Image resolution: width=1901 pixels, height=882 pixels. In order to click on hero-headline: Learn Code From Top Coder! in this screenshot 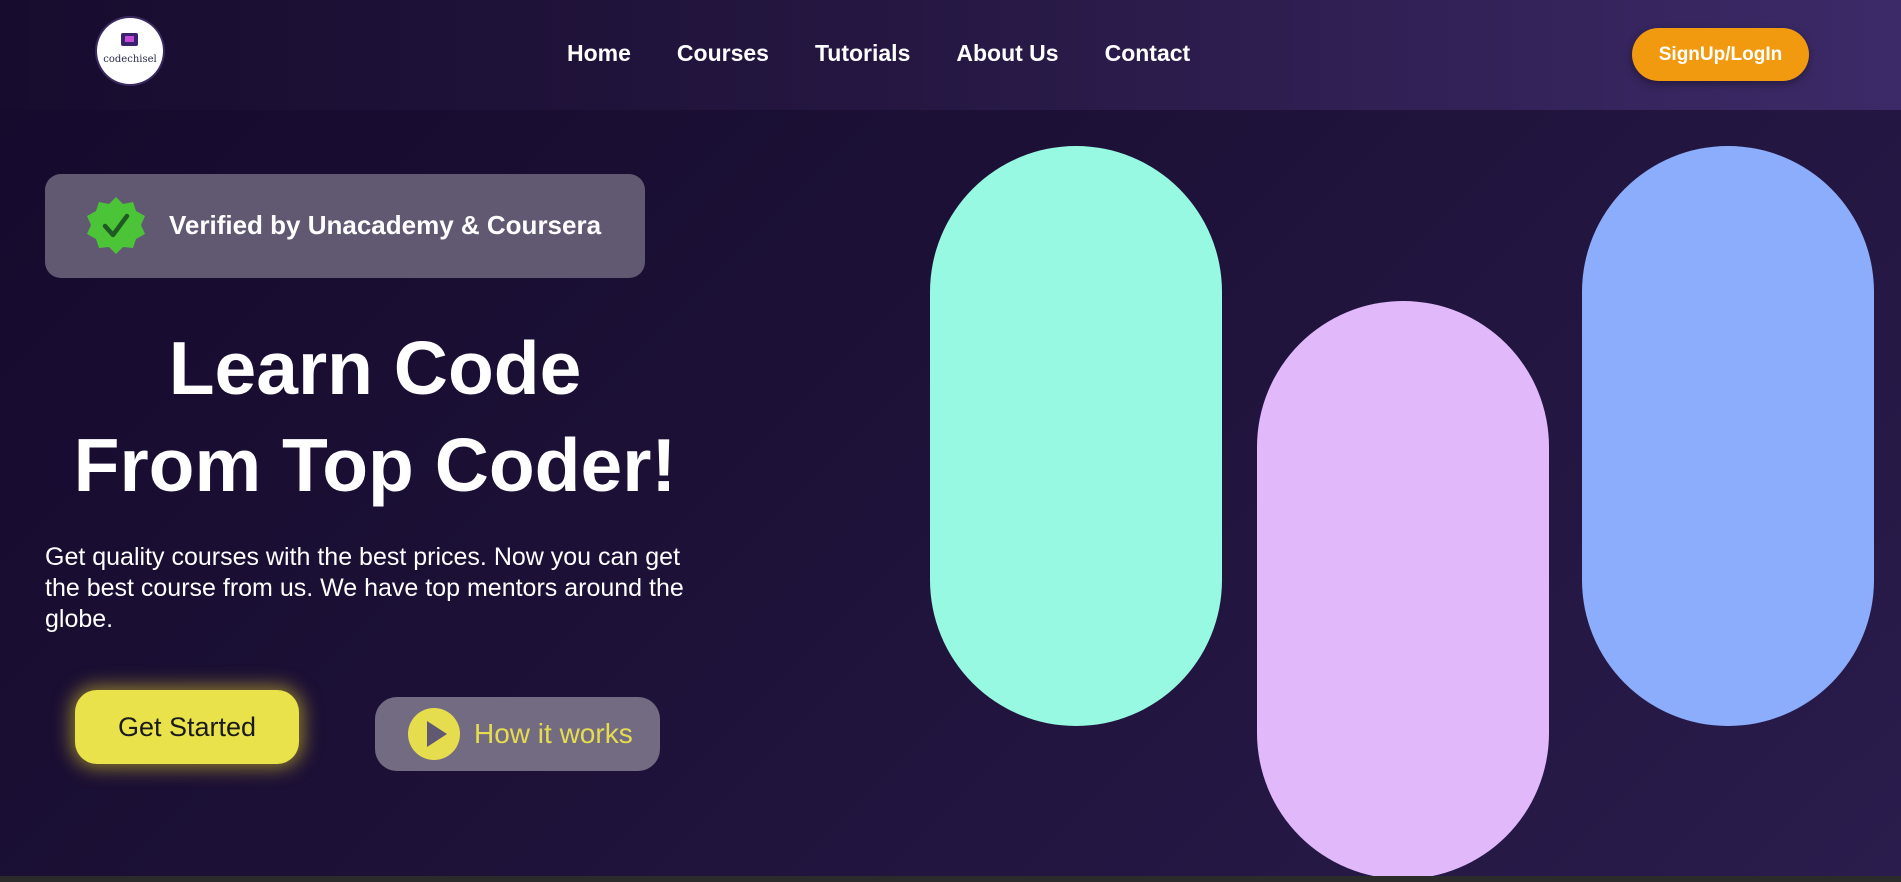, I will do `click(375, 417)`.